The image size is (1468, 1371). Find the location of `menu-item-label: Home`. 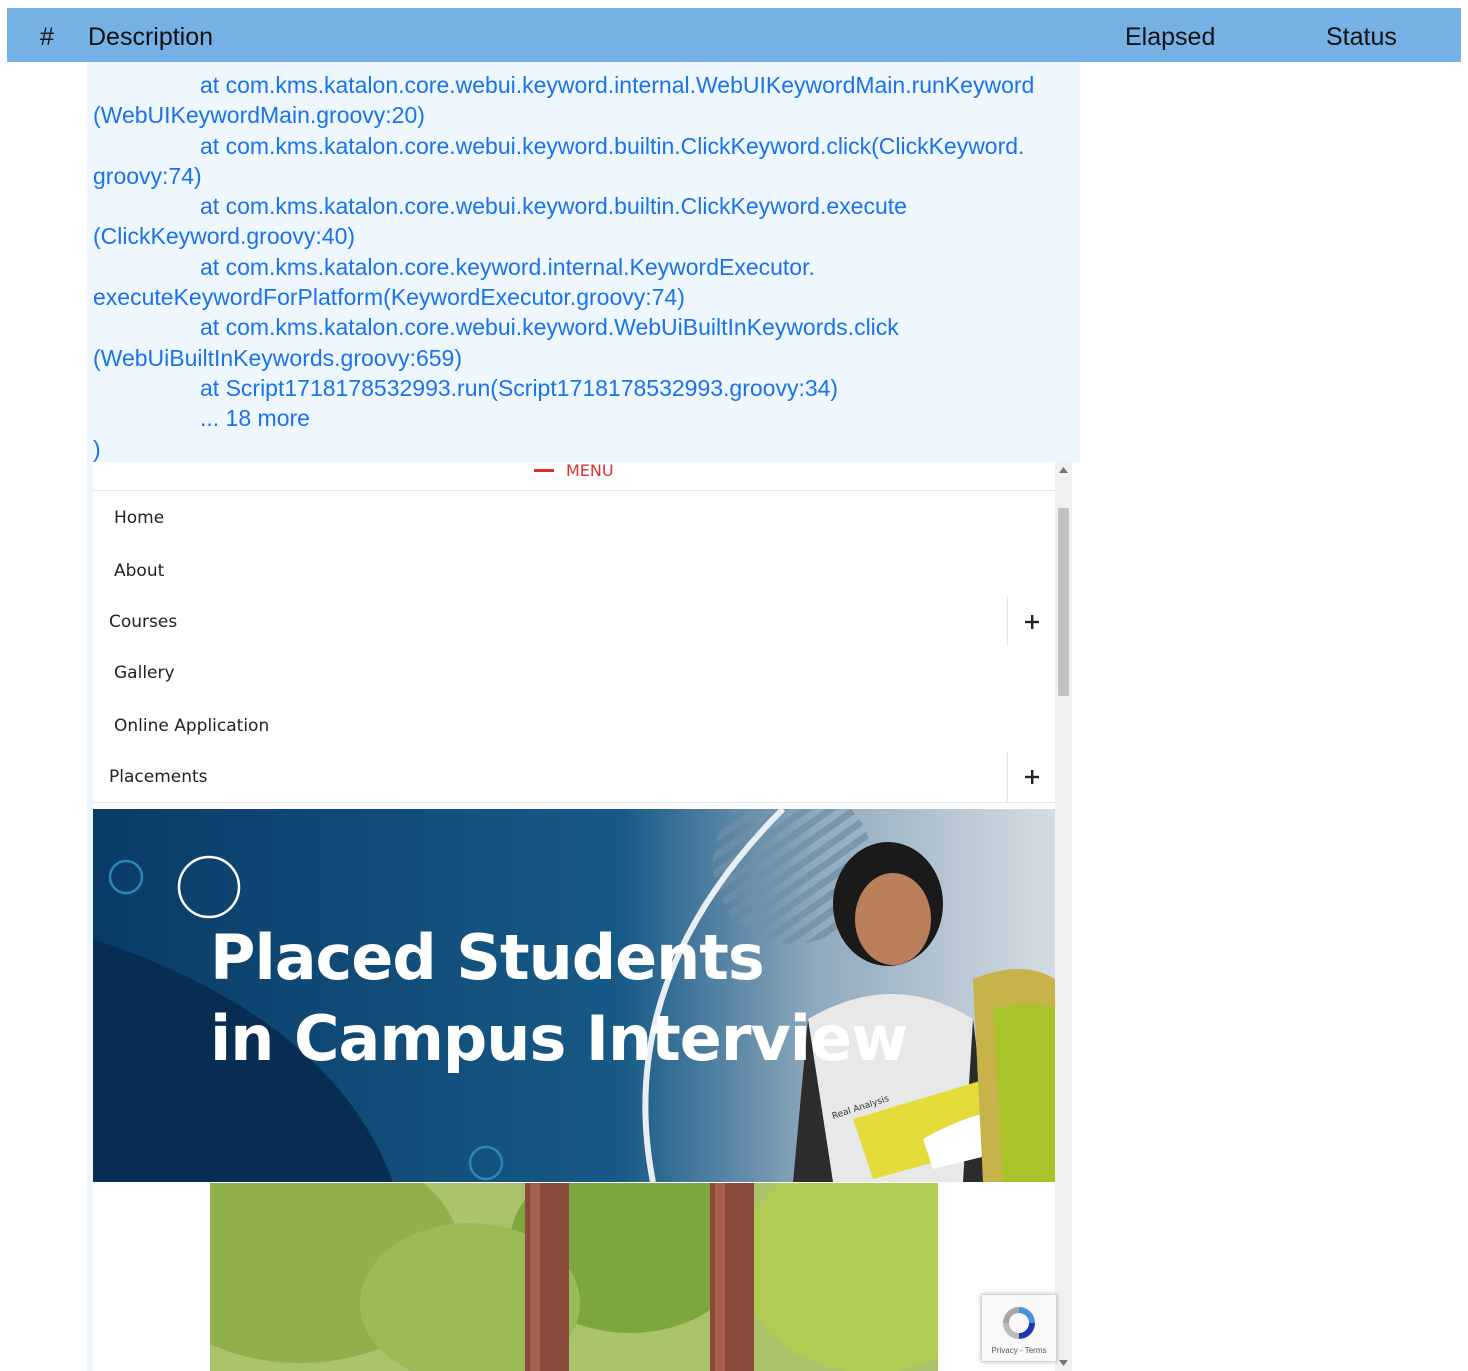

menu-item-label: Home is located at coordinates (139, 517).